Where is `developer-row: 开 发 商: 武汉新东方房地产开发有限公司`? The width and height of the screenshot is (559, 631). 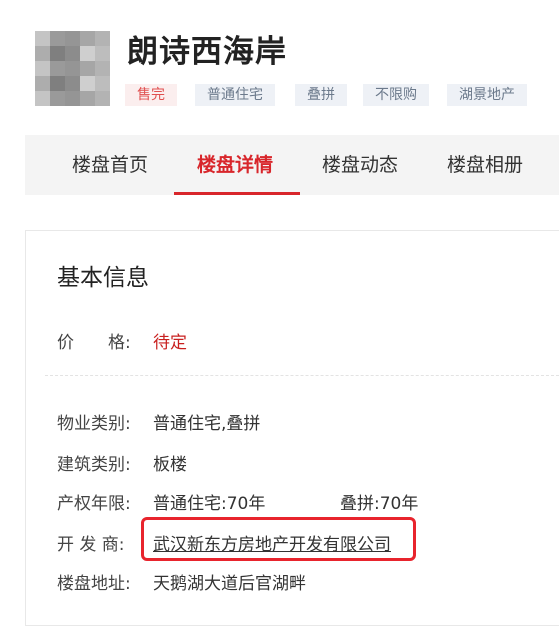 developer-row: 开 发 商: 武汉新东方房地产开发有限公司 is located at coordinates (224, 542).